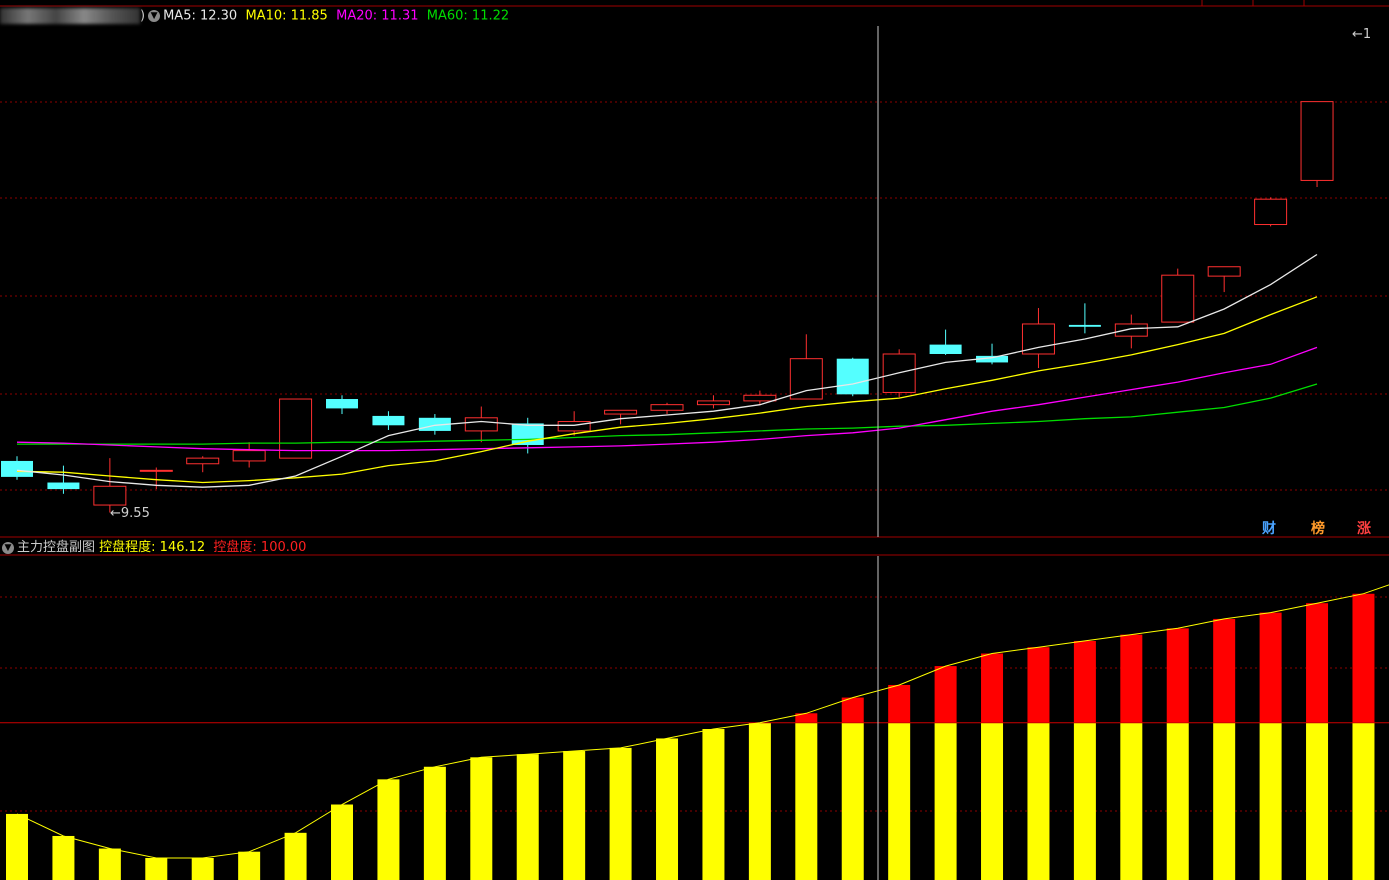 This screenshot has width=1389, height=880. I want to click on stock-name-blurred, so click(70, 16).